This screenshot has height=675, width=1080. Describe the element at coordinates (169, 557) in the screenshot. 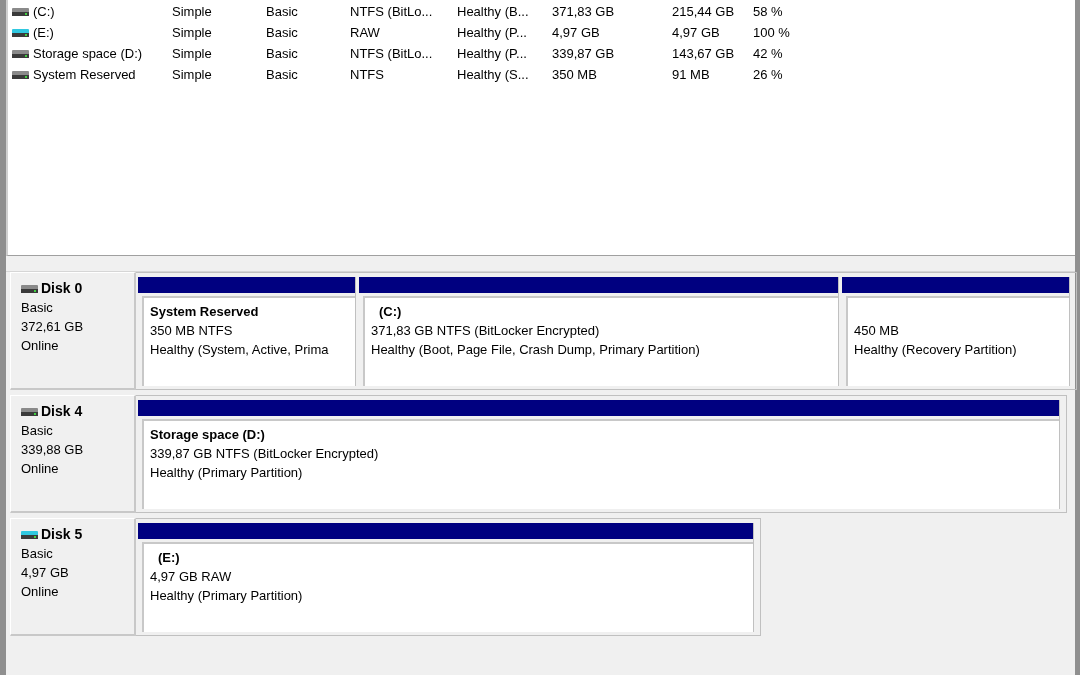

I see `partition-name: (E:)` at that location.